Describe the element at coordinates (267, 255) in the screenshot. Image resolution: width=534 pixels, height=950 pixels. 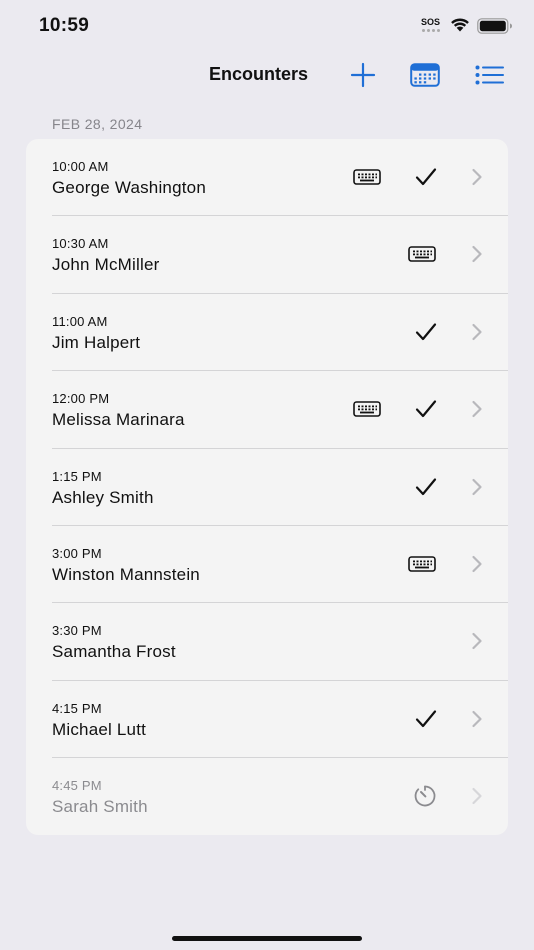
I see `encounter-row: 10:30 AM John McMiller` at that location.